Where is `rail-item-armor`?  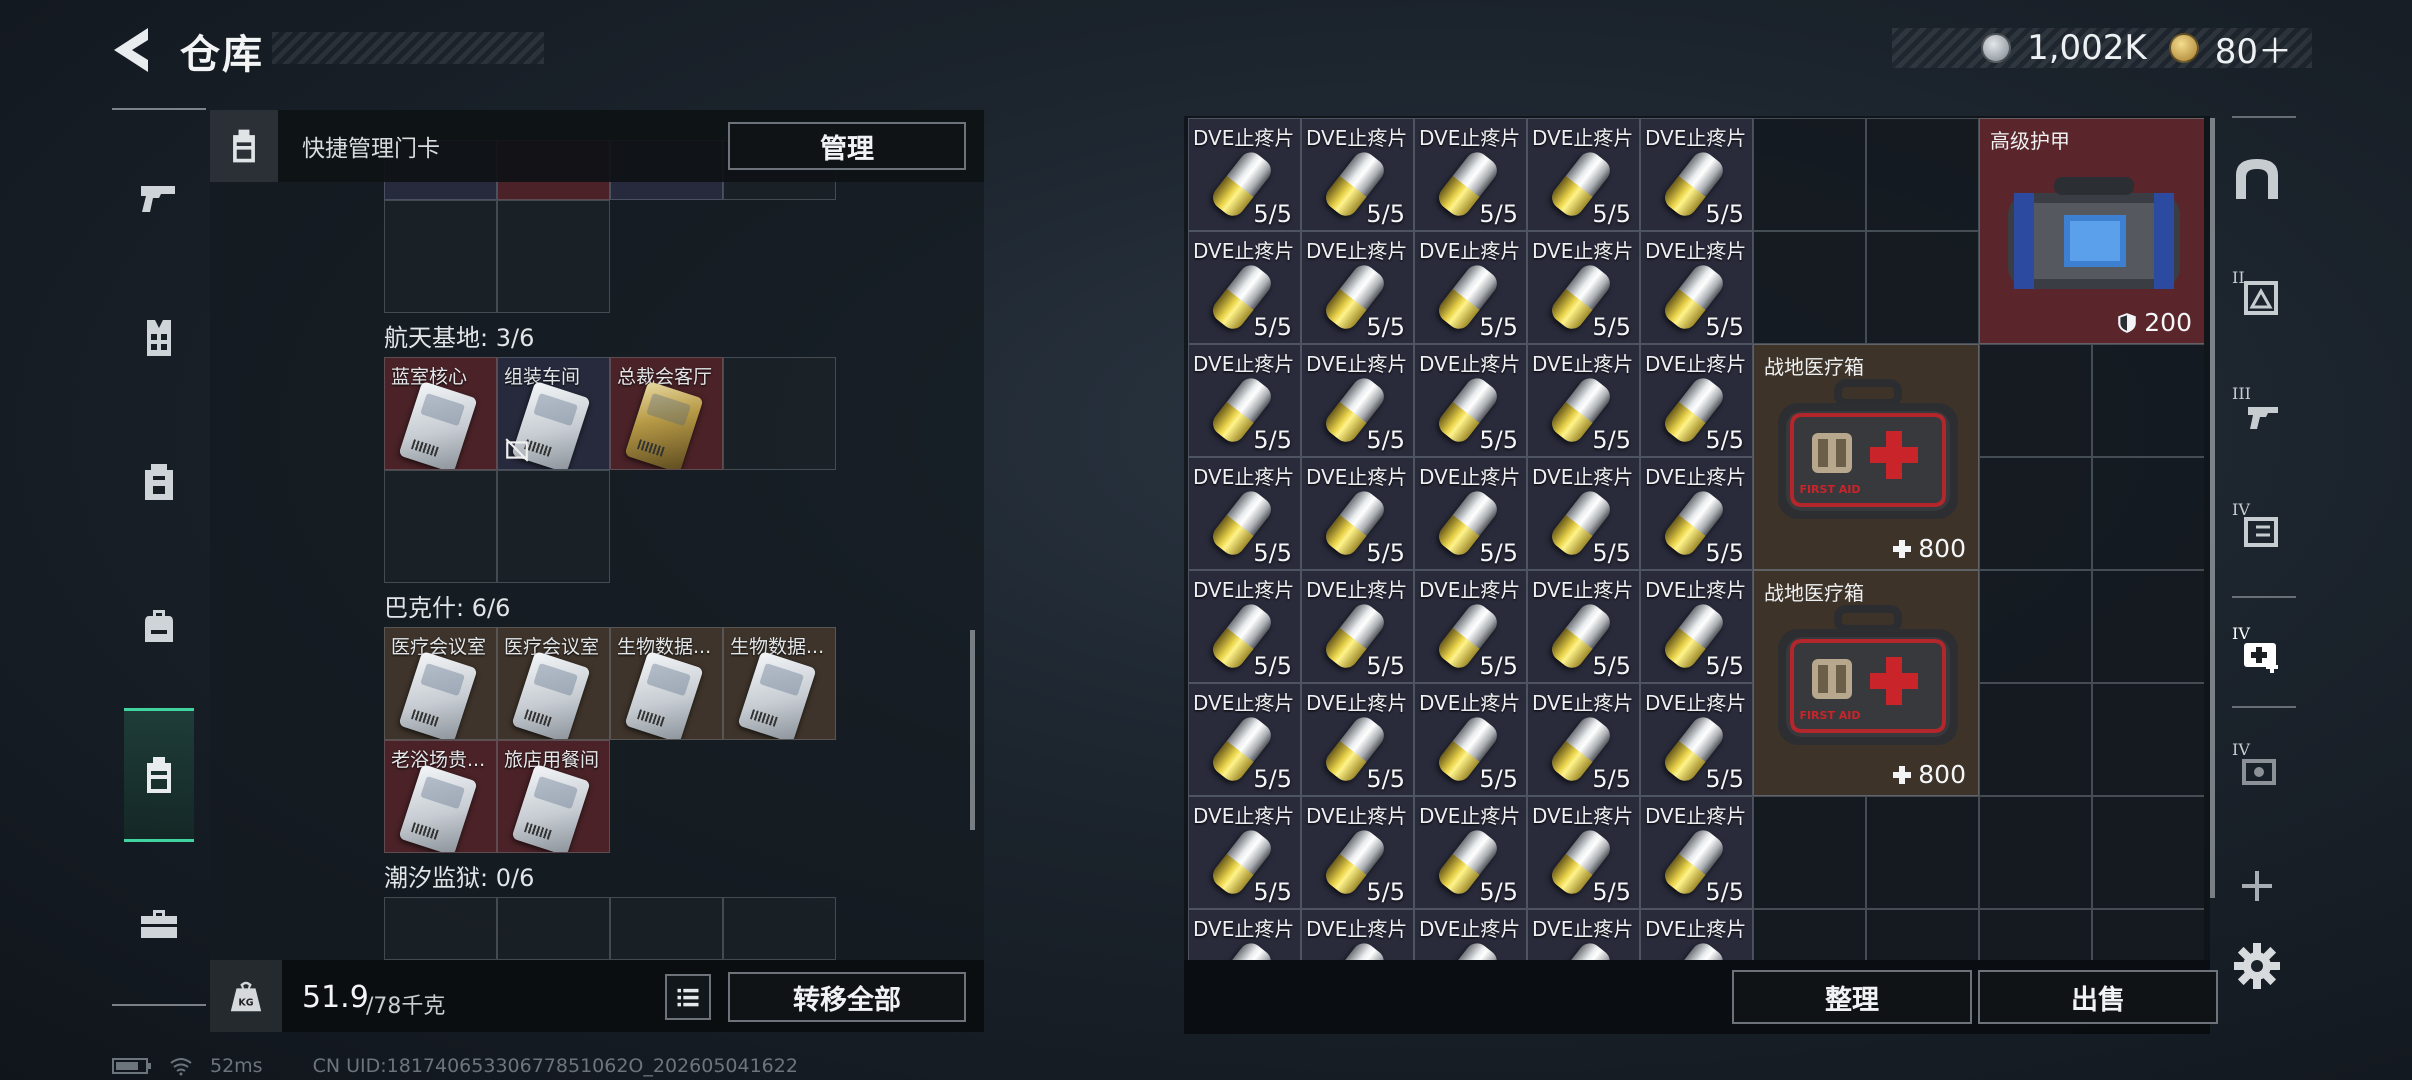 rail-item-armor is located at coordinates (159, 482).